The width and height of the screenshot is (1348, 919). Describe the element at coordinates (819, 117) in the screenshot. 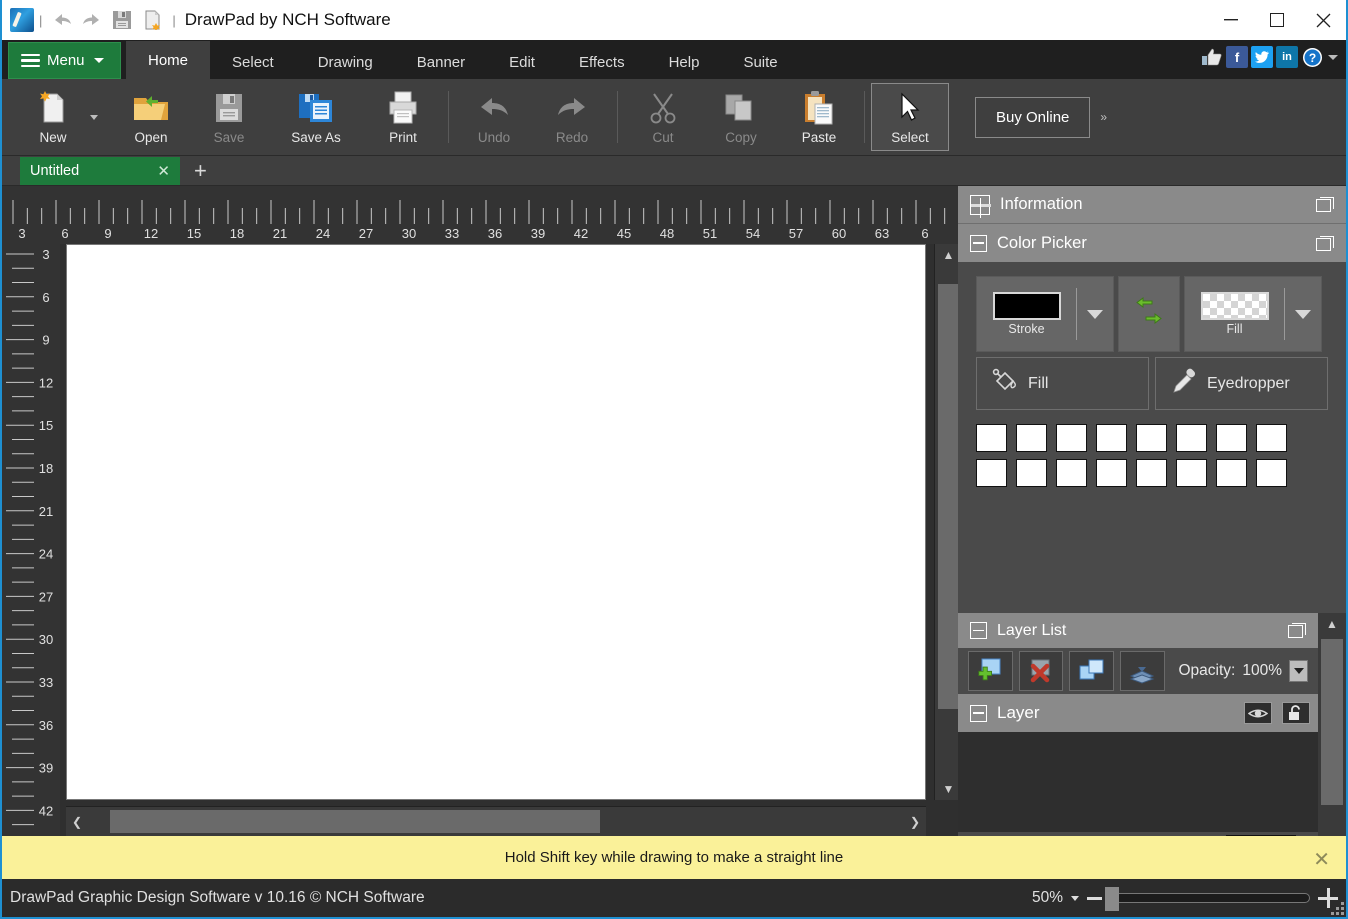

I see `ribbon-paste-button: Paste` at that location.